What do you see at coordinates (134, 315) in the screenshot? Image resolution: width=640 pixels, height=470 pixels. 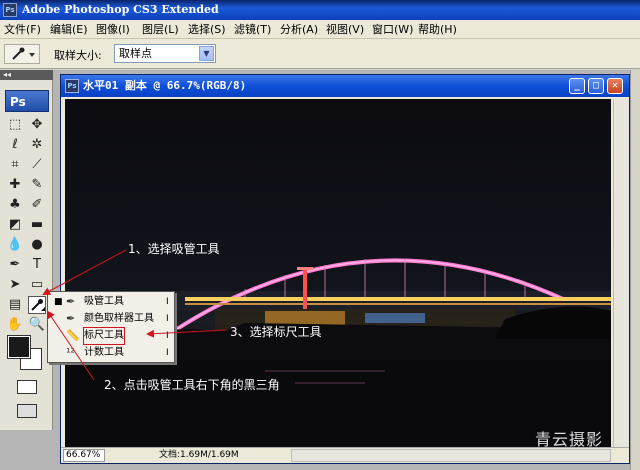 I see `annotation-arrows` at bounding box center [134, 315].